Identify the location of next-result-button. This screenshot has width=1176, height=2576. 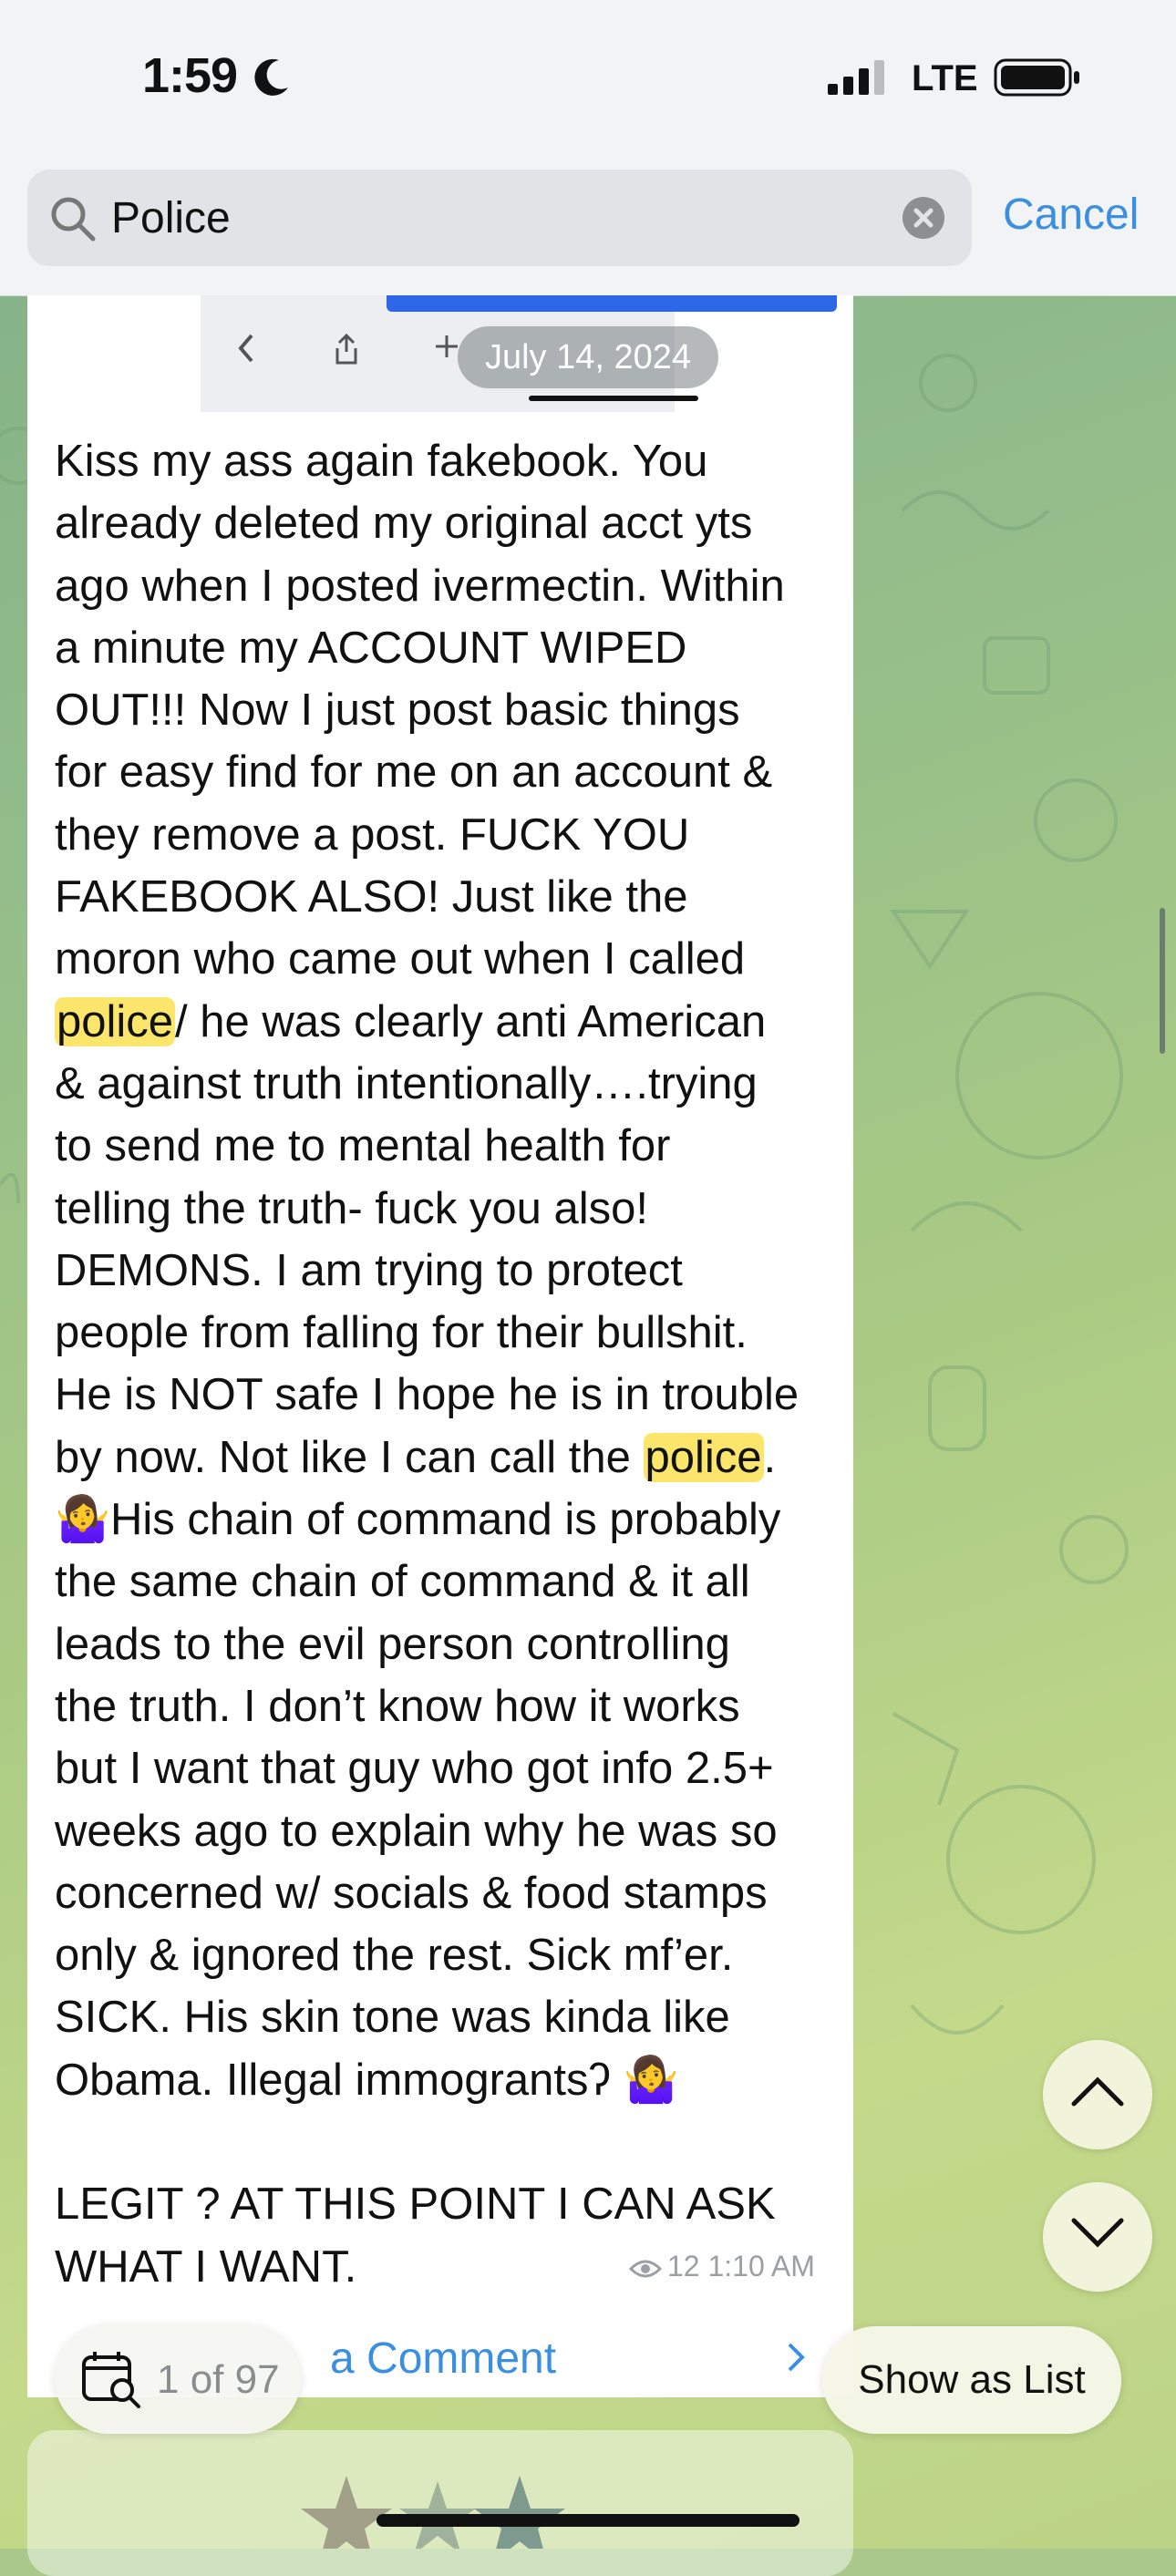
(1097, 2237).